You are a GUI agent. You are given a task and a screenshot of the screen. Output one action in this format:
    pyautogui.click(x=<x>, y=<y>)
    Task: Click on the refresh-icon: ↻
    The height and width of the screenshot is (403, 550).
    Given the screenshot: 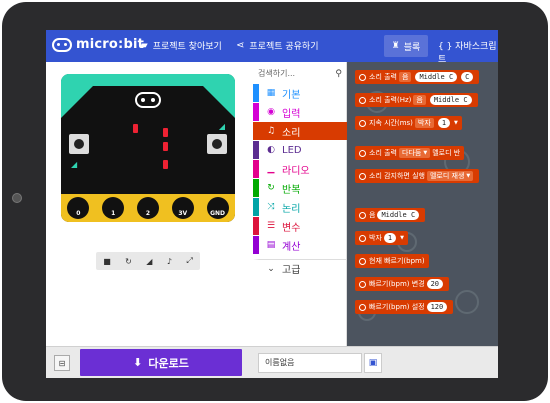 What is the action you would take?
    pyautogui.click(x=271, y=188)
    